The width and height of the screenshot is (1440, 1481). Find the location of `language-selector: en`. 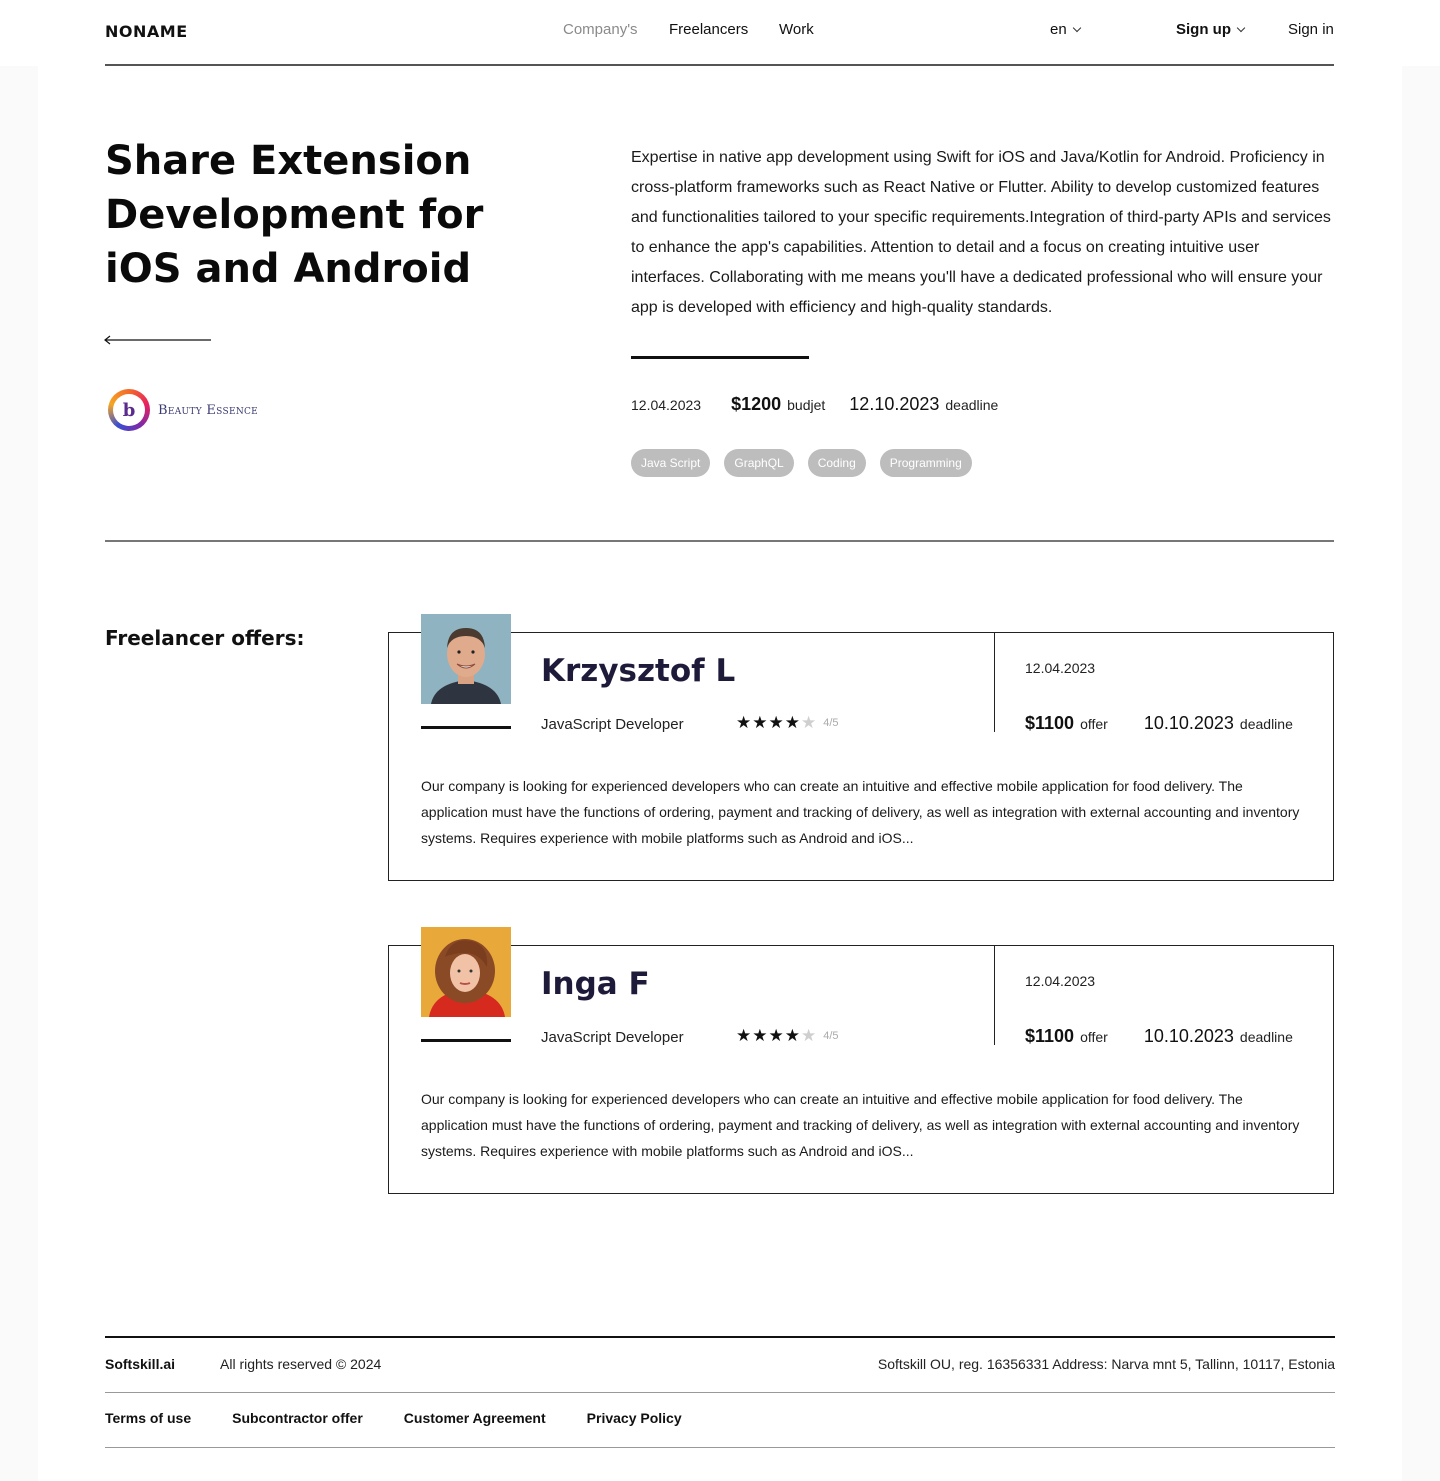

language-selector: en is located at coordinates (1065, 29).